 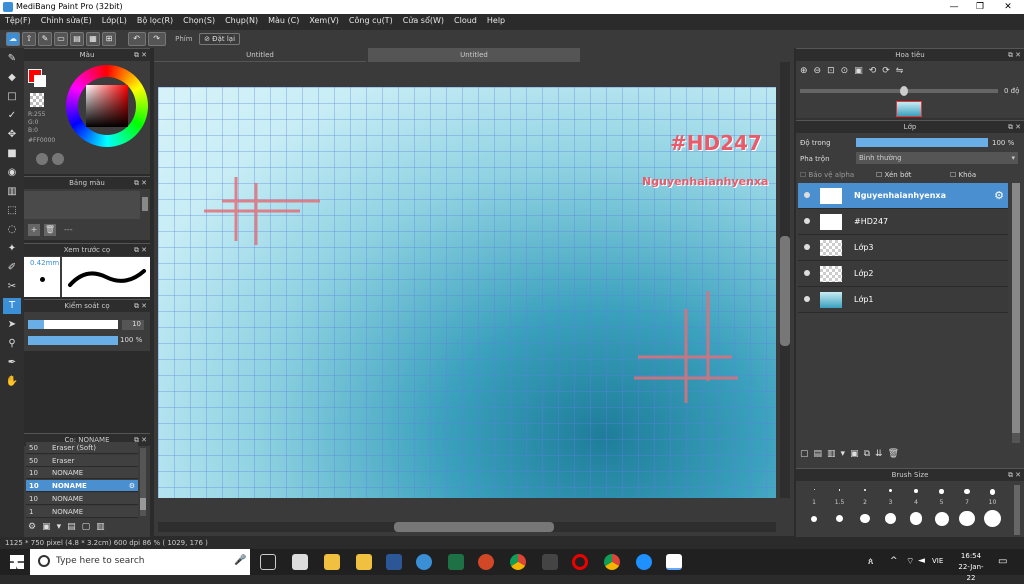 What do you see at coordinates (300, 562) in the screenshot?
I see `store-icon` at bounding box center [300, 562].